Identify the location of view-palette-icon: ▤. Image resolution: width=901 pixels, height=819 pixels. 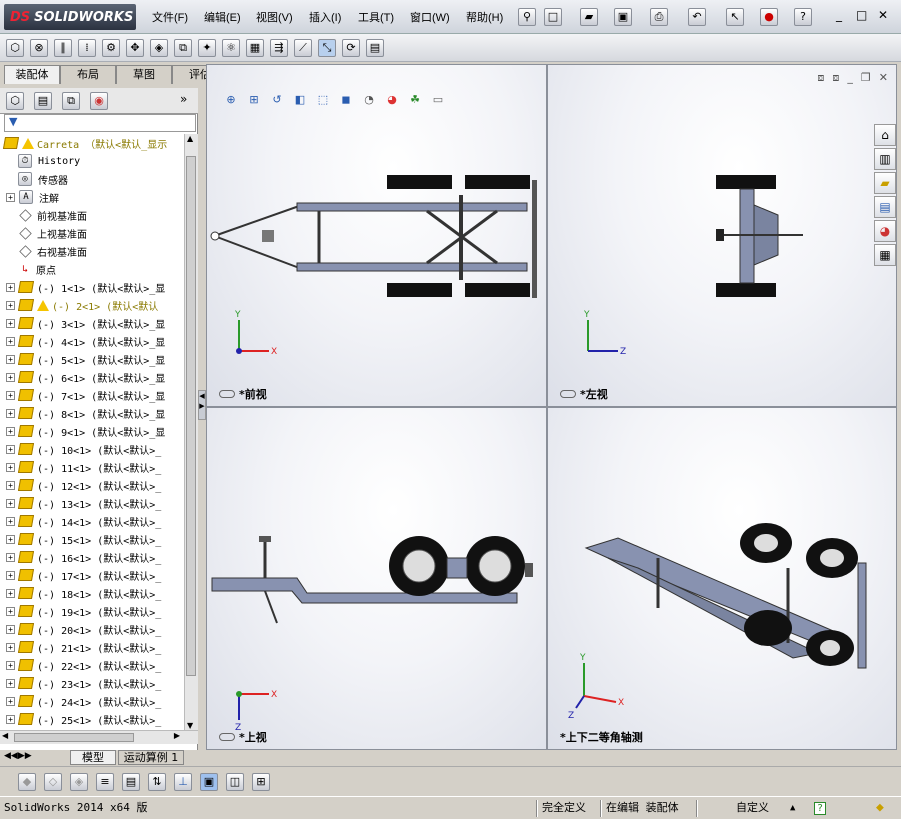
(885, 207).